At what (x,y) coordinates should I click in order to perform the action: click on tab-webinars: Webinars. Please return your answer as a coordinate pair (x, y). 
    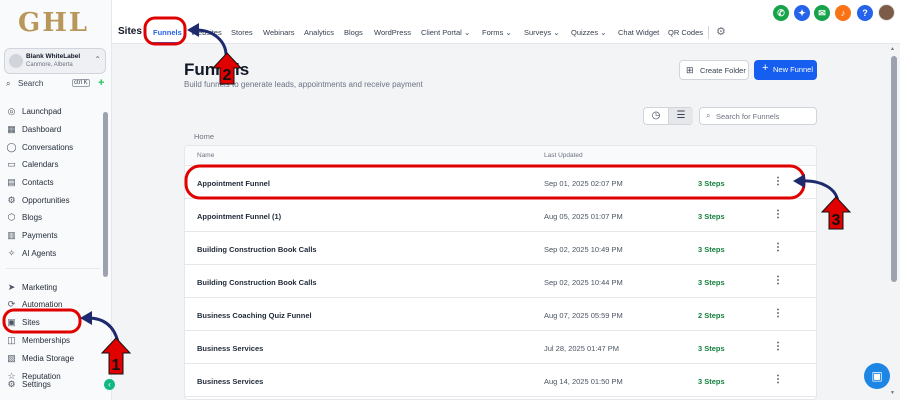
    Looking at the image, I should click on (279, 32).